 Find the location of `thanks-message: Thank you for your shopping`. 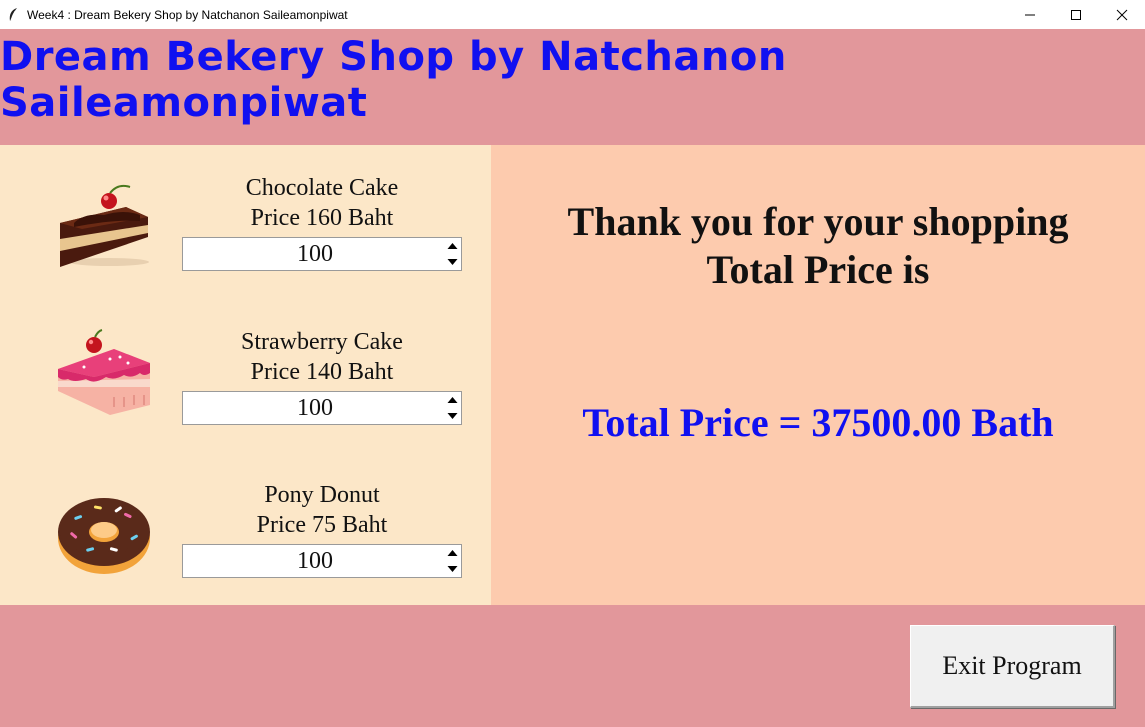

thanks-message: Thank you for your shopping is located at coordinates (818, 221).